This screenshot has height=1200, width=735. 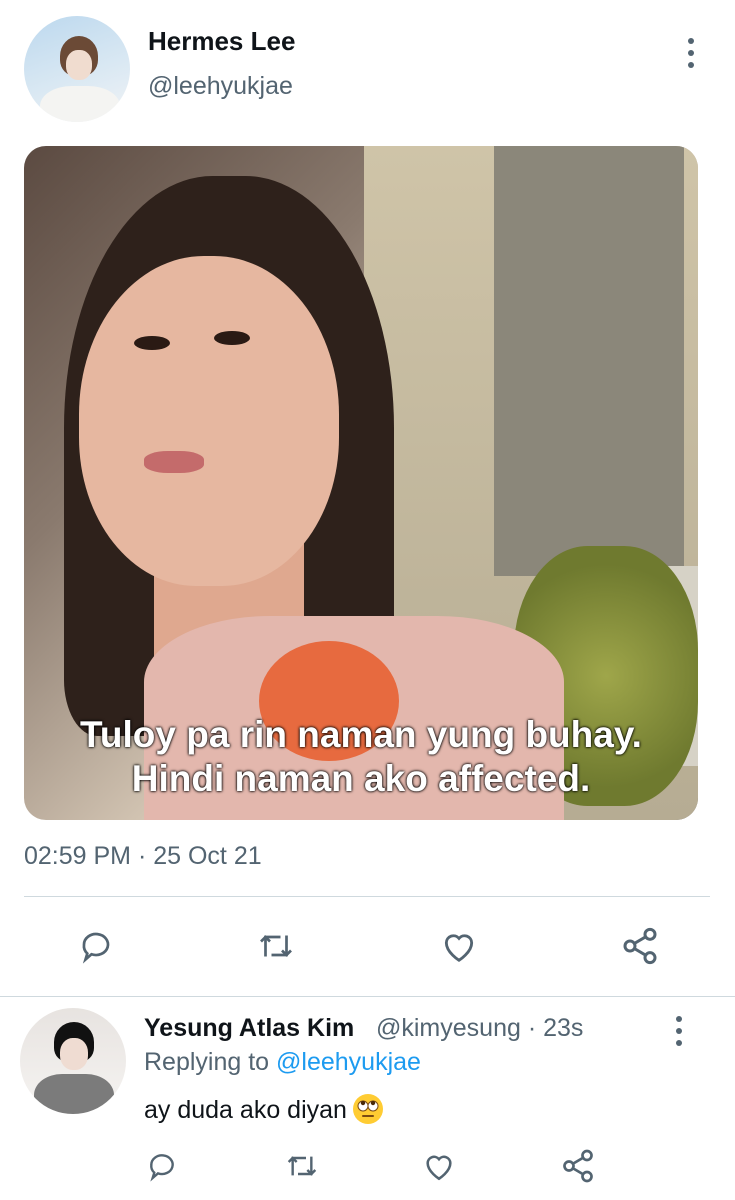 What do you see at coordinates (73, 1061) in the screenshot?
I see `reply-author-avatar` at bounding box center [73, 1061].